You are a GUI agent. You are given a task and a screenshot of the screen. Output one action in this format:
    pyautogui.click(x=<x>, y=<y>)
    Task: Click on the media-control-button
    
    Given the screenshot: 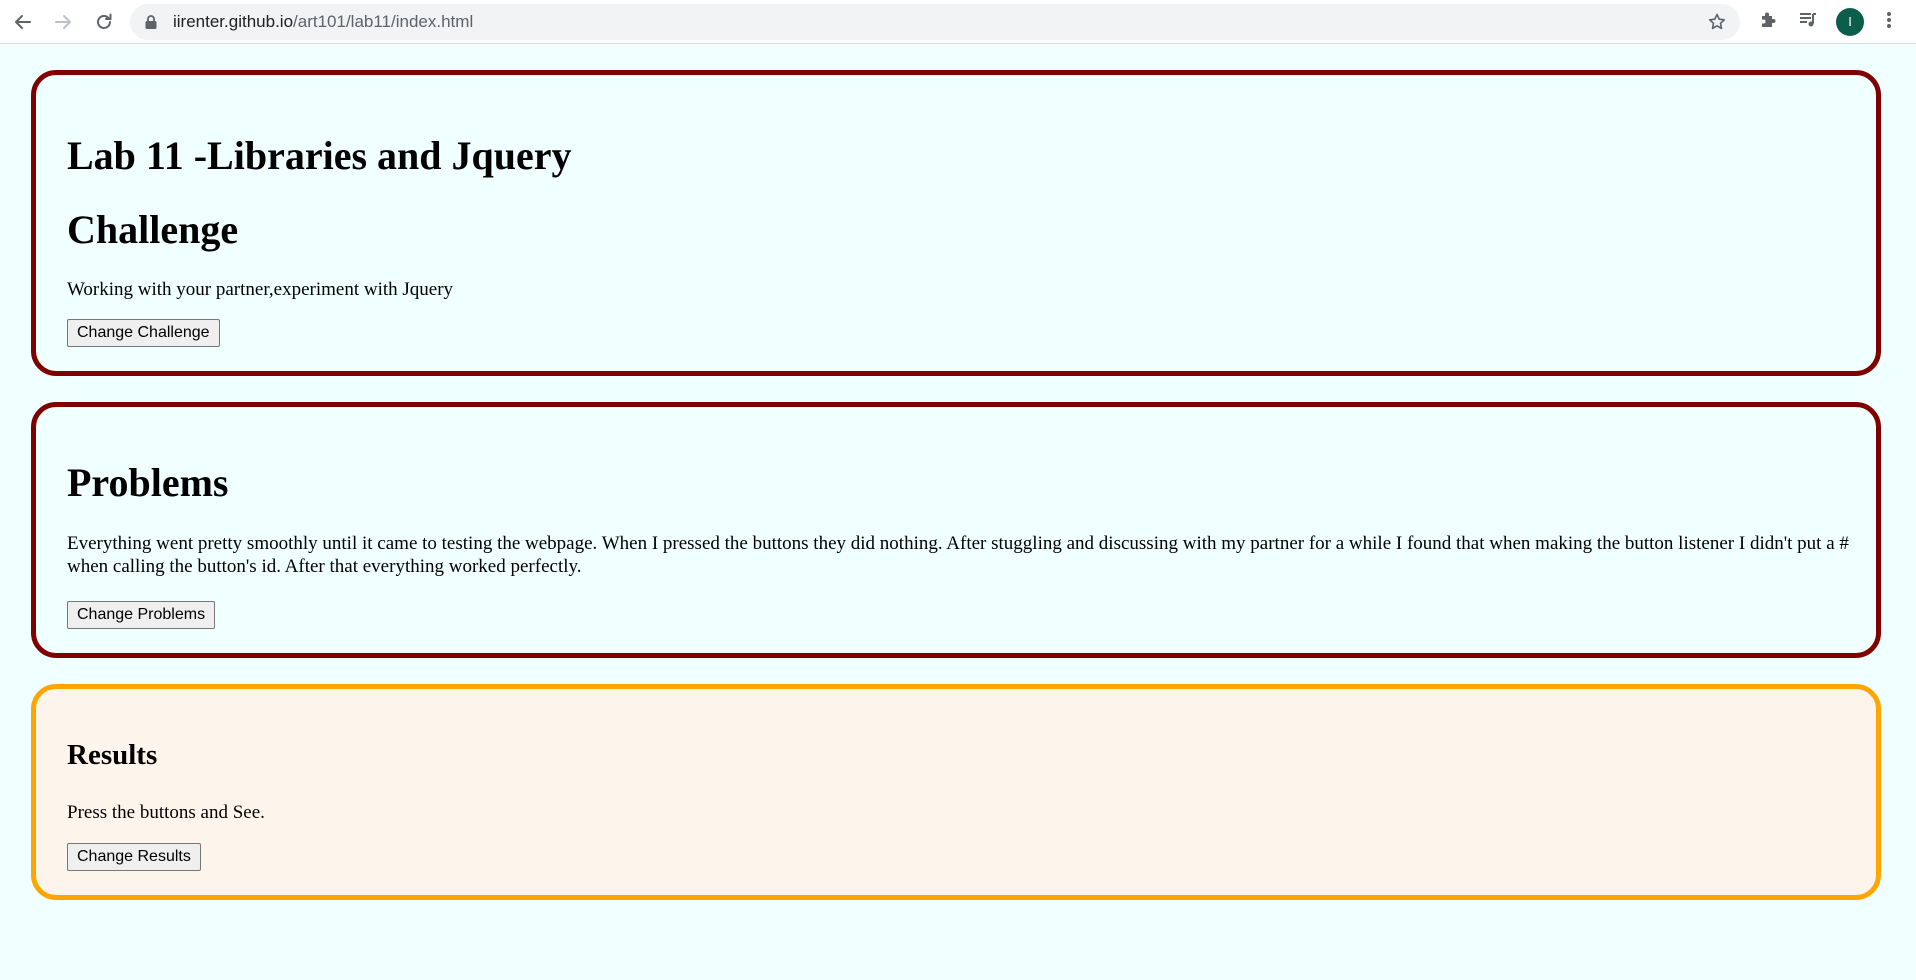 What is the action you would take?
    pyautogui.click(x=1808, y=22)
    